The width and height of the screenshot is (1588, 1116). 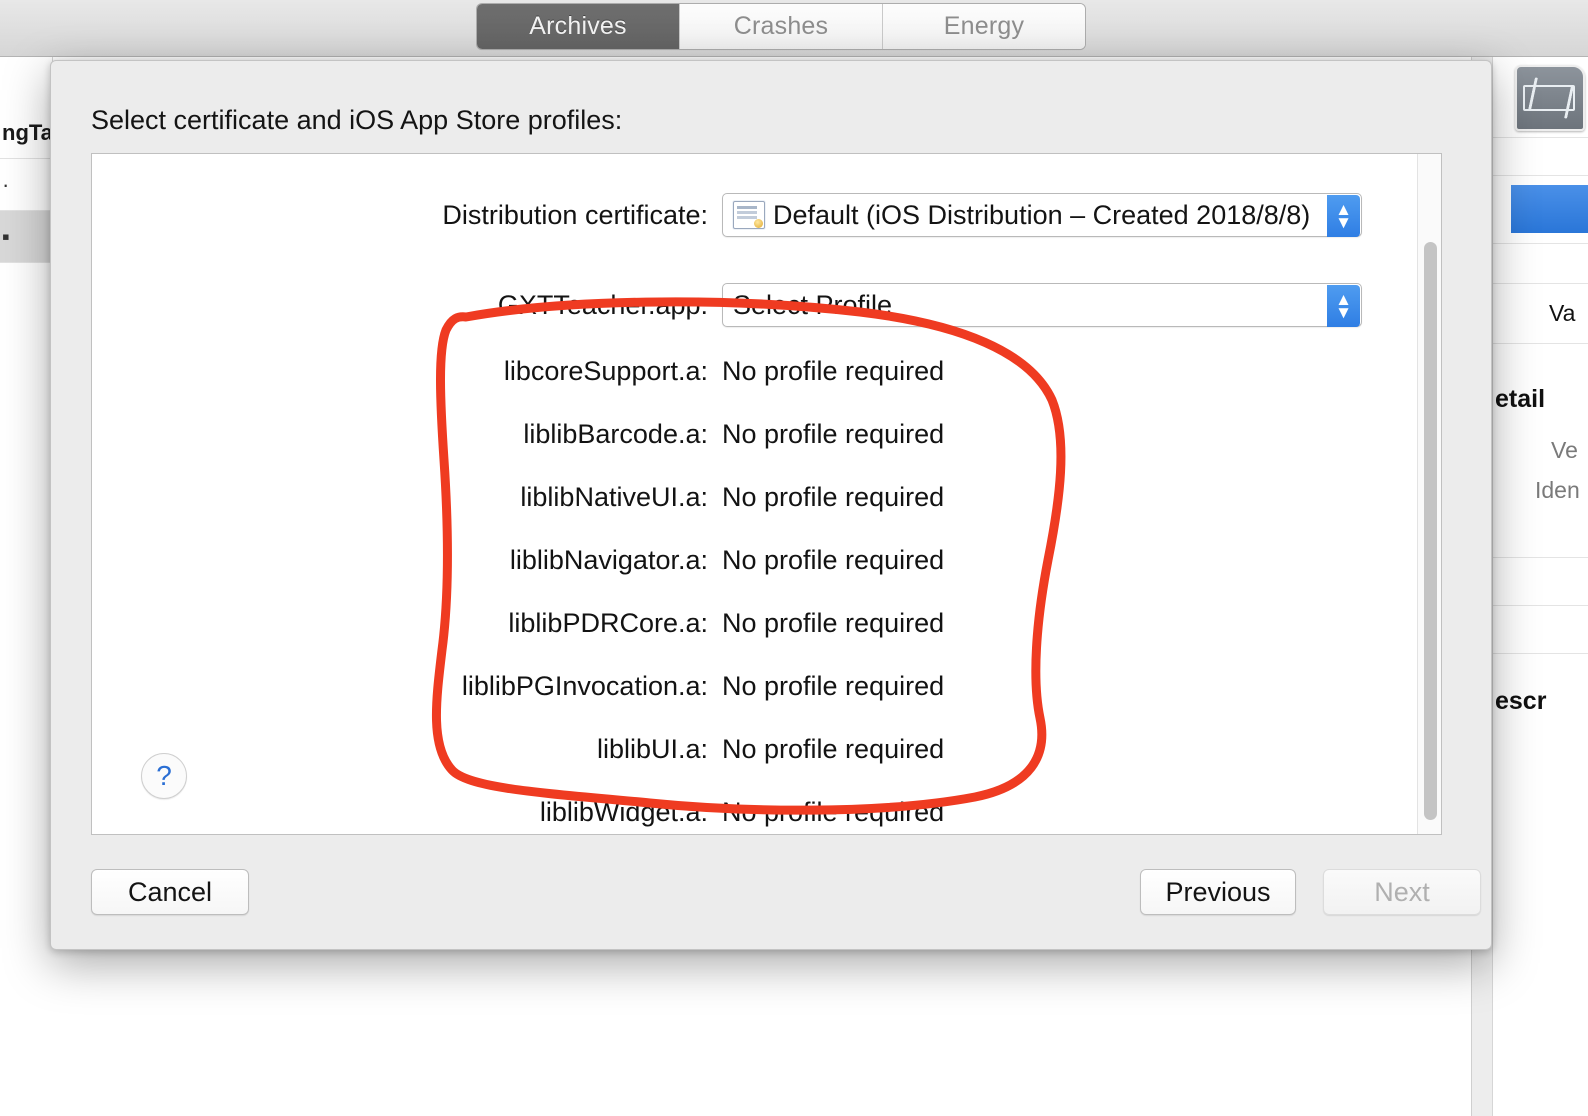 I want to click on tab-energy-label: Energy, so click(x=984, y=26).